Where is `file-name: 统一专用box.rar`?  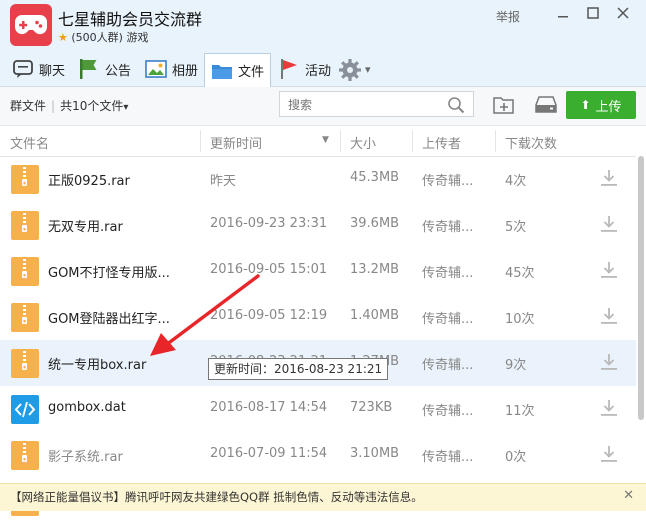 file-name: 统一专用box.rar is located at coordinates (97, 365).